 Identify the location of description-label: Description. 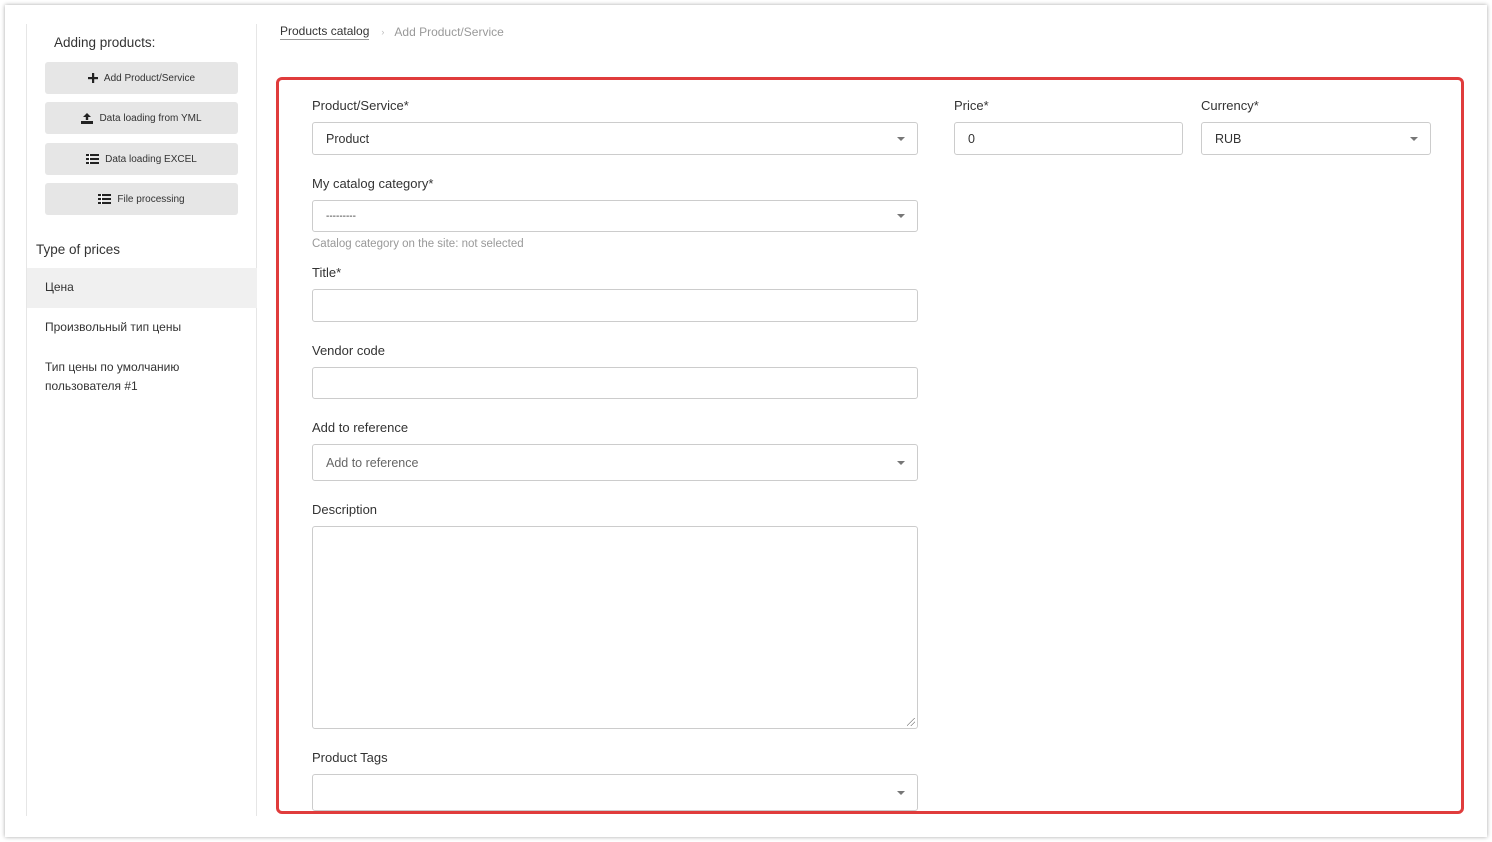
(345, 509).